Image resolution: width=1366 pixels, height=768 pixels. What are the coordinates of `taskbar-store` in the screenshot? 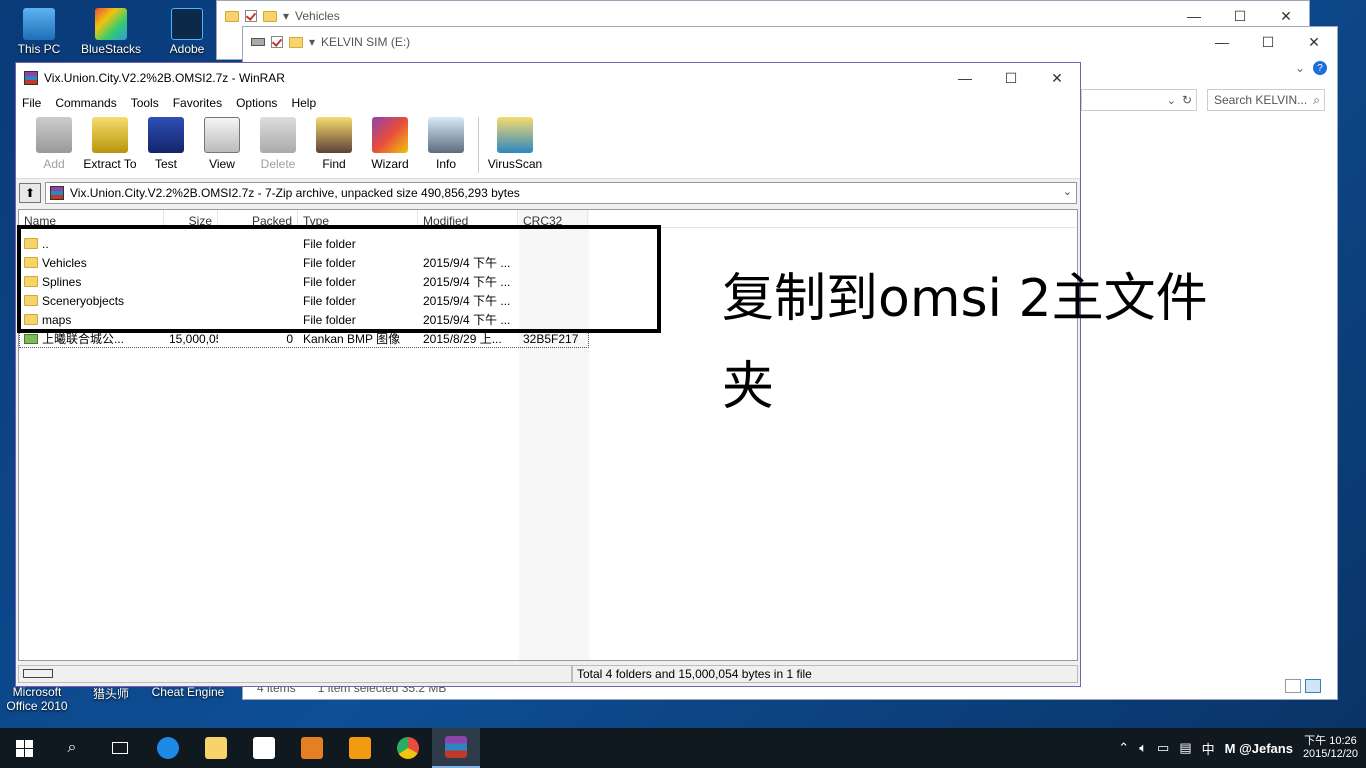 It's located at (264, 748).